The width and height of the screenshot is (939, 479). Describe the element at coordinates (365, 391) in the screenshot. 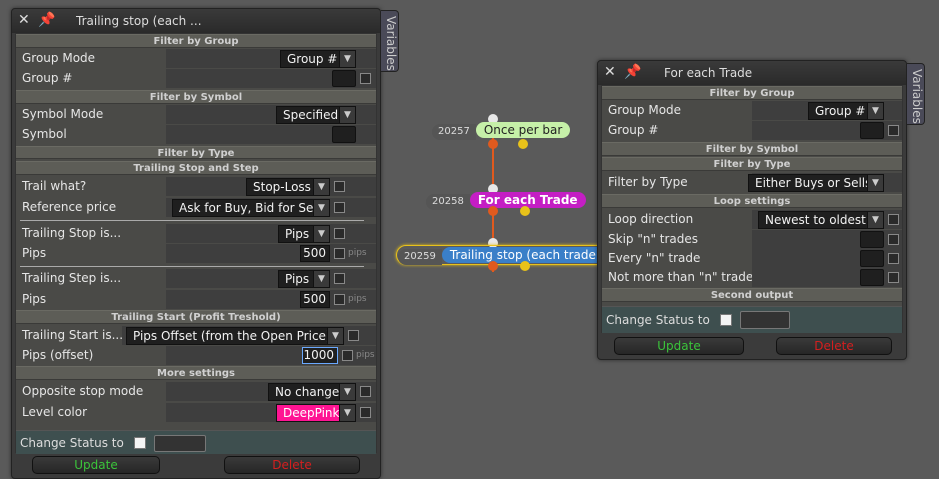

I see `opposite-stop-checkbox` at that location.